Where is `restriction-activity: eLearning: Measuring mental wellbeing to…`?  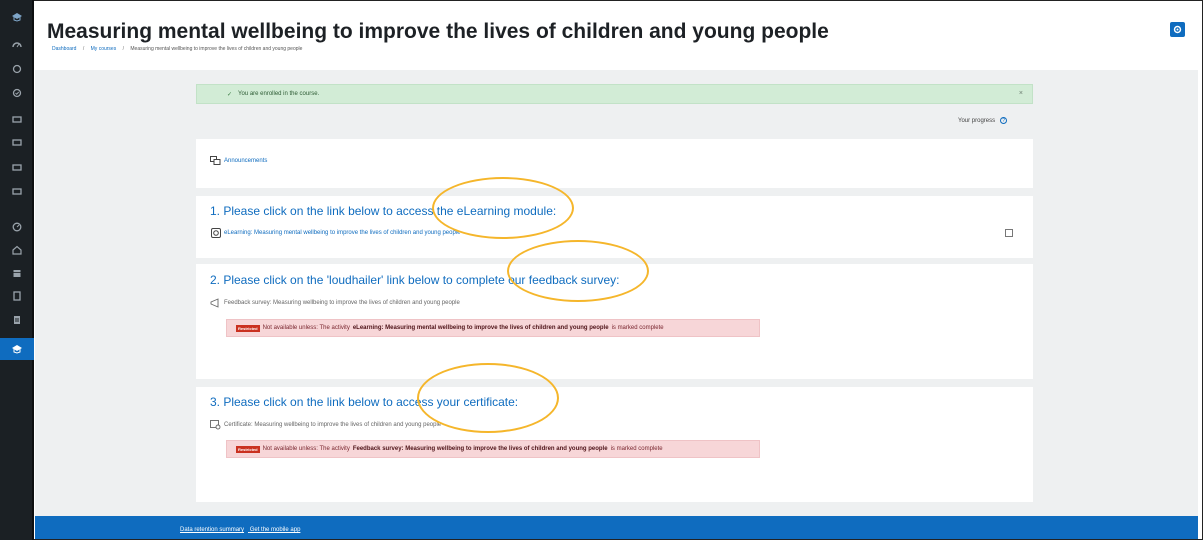
restriction-activity: eLearning: Measuring mental wellbeing to… is located at coordinates (480, 328).